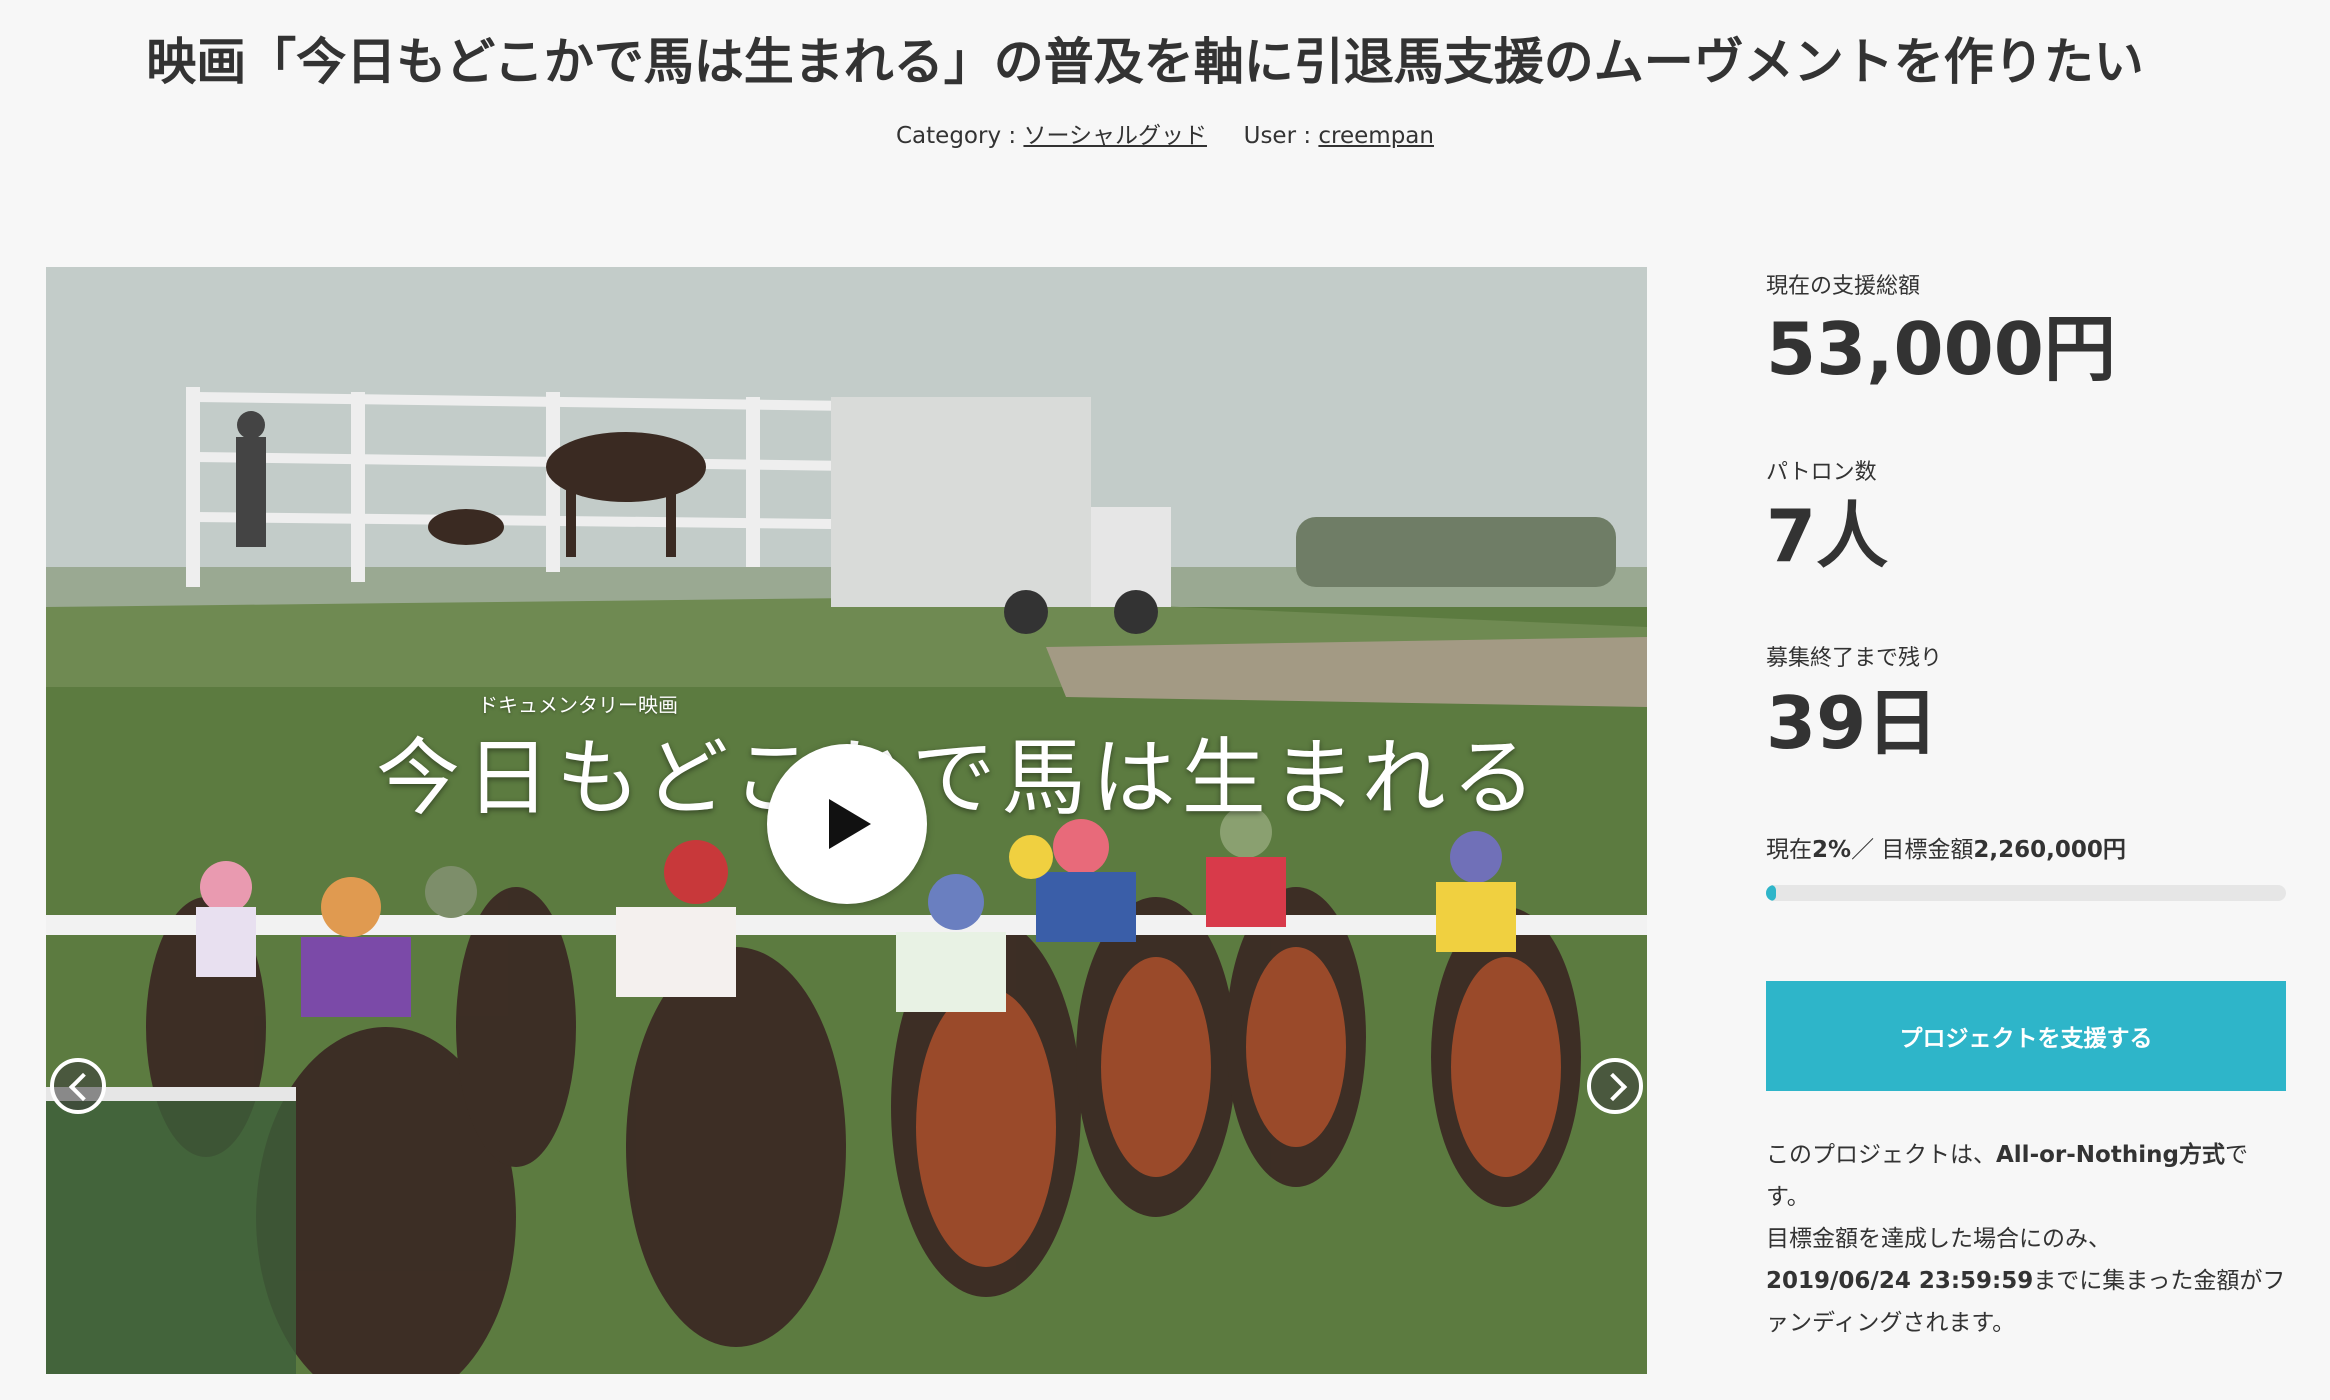 This screenshot has width=2330, height=1400. What do you see at coordinates (1789, 850) in the screenshot?
I see `progress-prefix: 現在` at bounding box center [1789, 850].